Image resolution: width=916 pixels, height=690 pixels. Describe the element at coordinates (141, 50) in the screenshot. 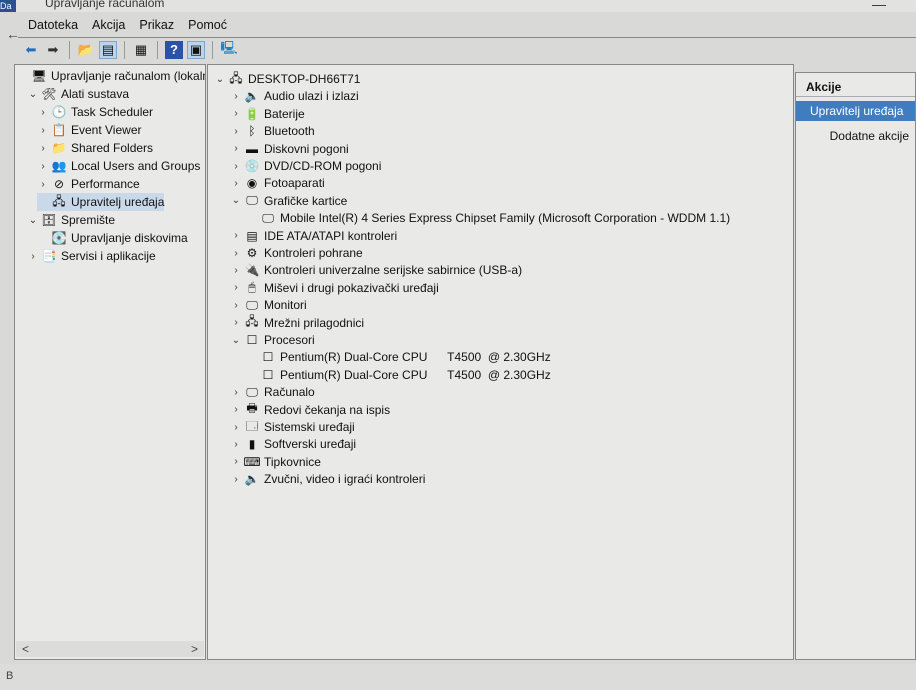

I see `properties-icon: ▦` at that location.